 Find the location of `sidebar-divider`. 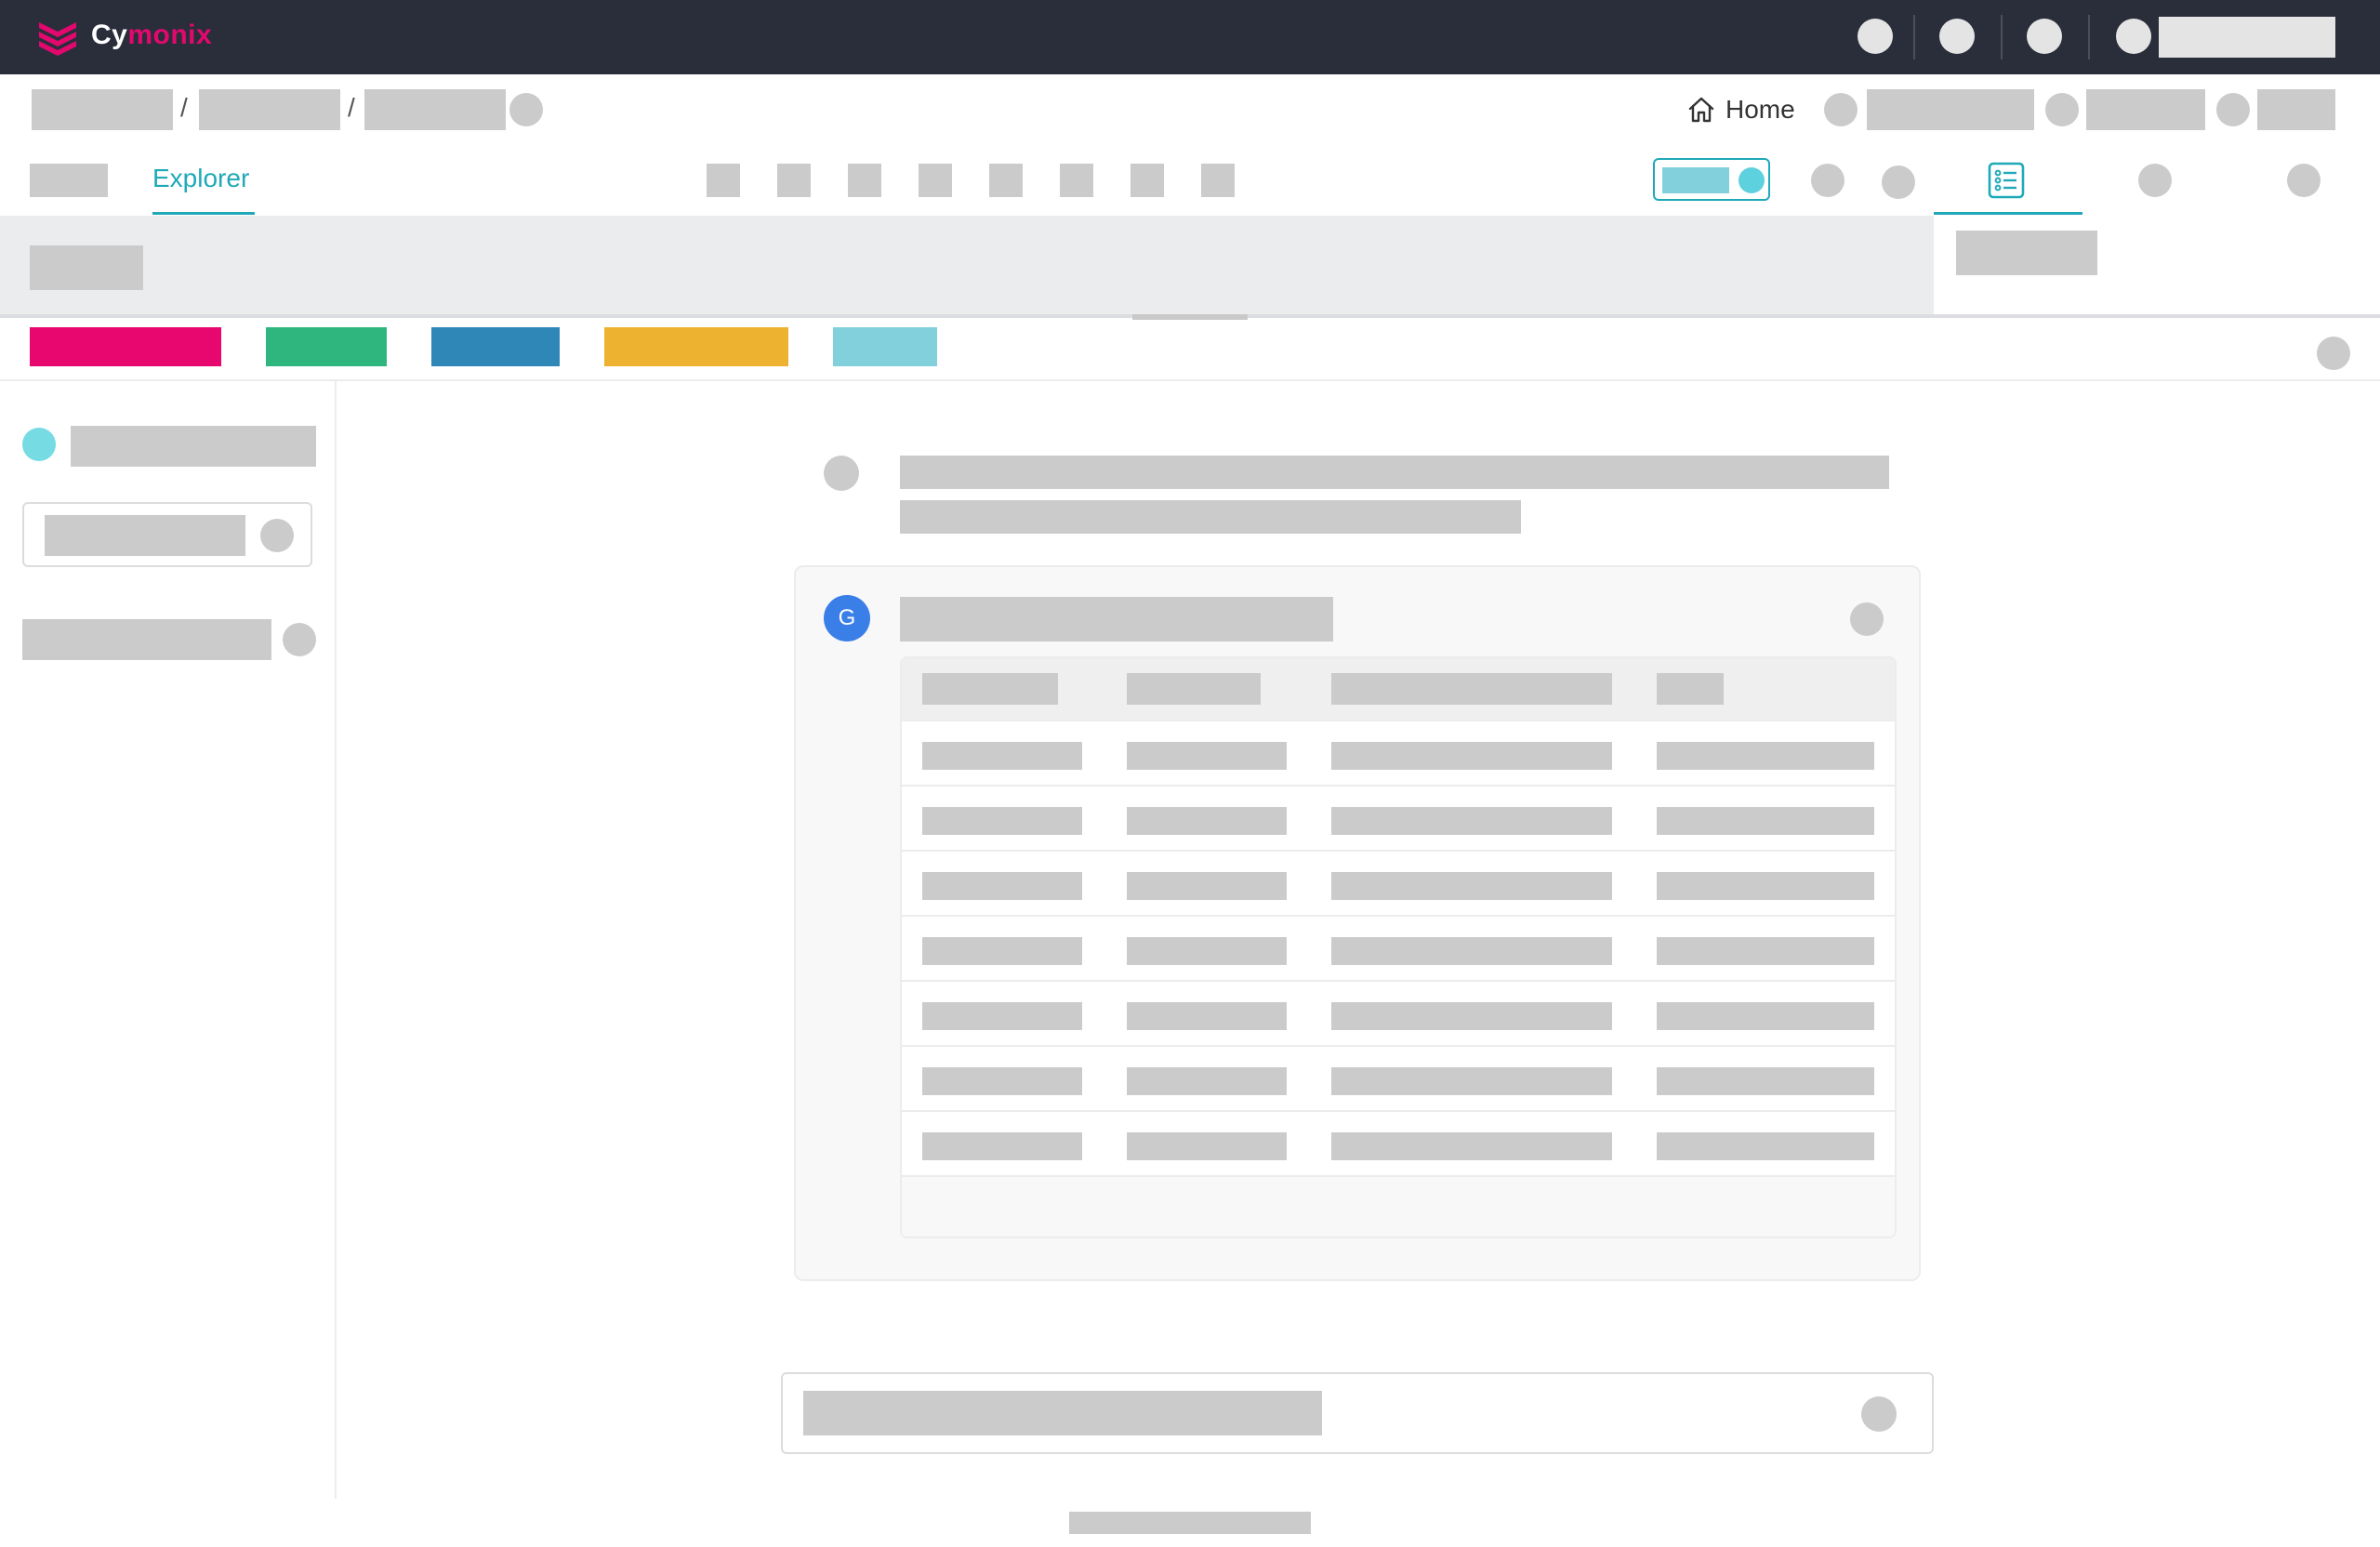

sidebar-divider is located at coordinates (336, 940).